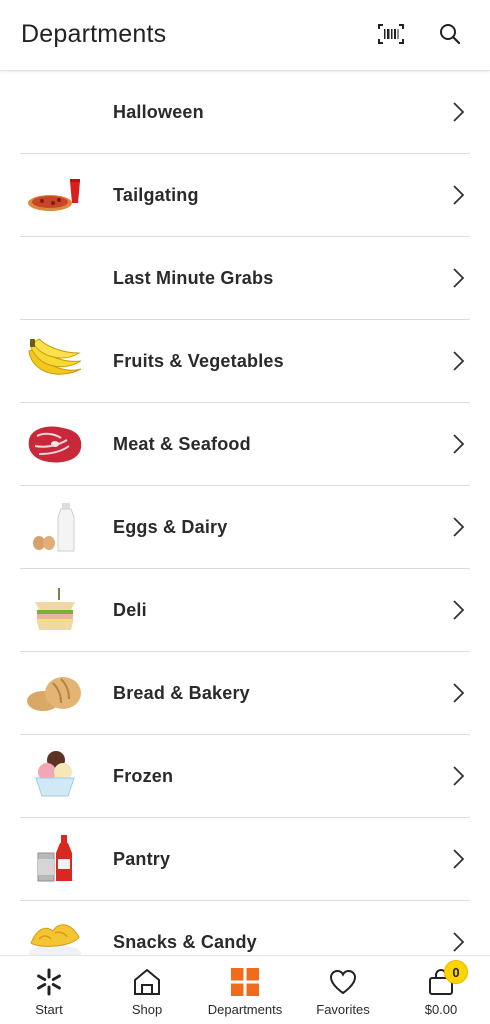 The height and width of the screenshot is (1024, 490). Describe the element at coordinates (55, 444) in the screenshot. I see `meat-icon` at that location.